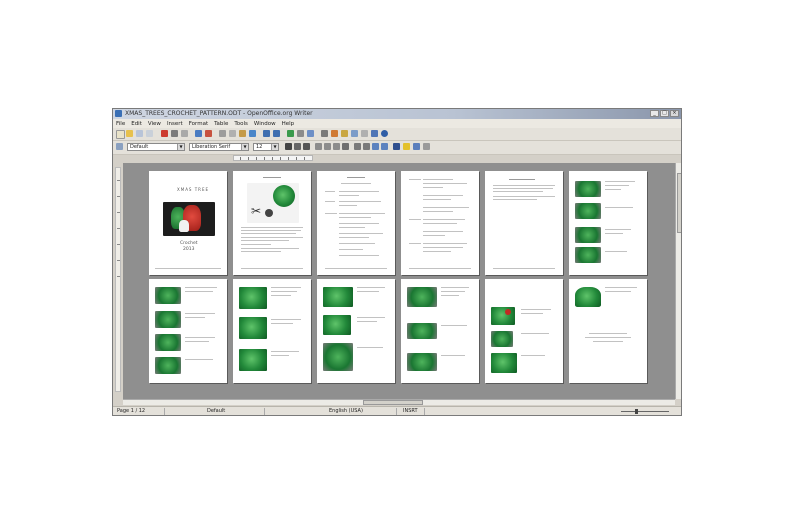  Describe the element at coordinates (664, 113) in the screenshot. I see `maximize-button: □` at that location.